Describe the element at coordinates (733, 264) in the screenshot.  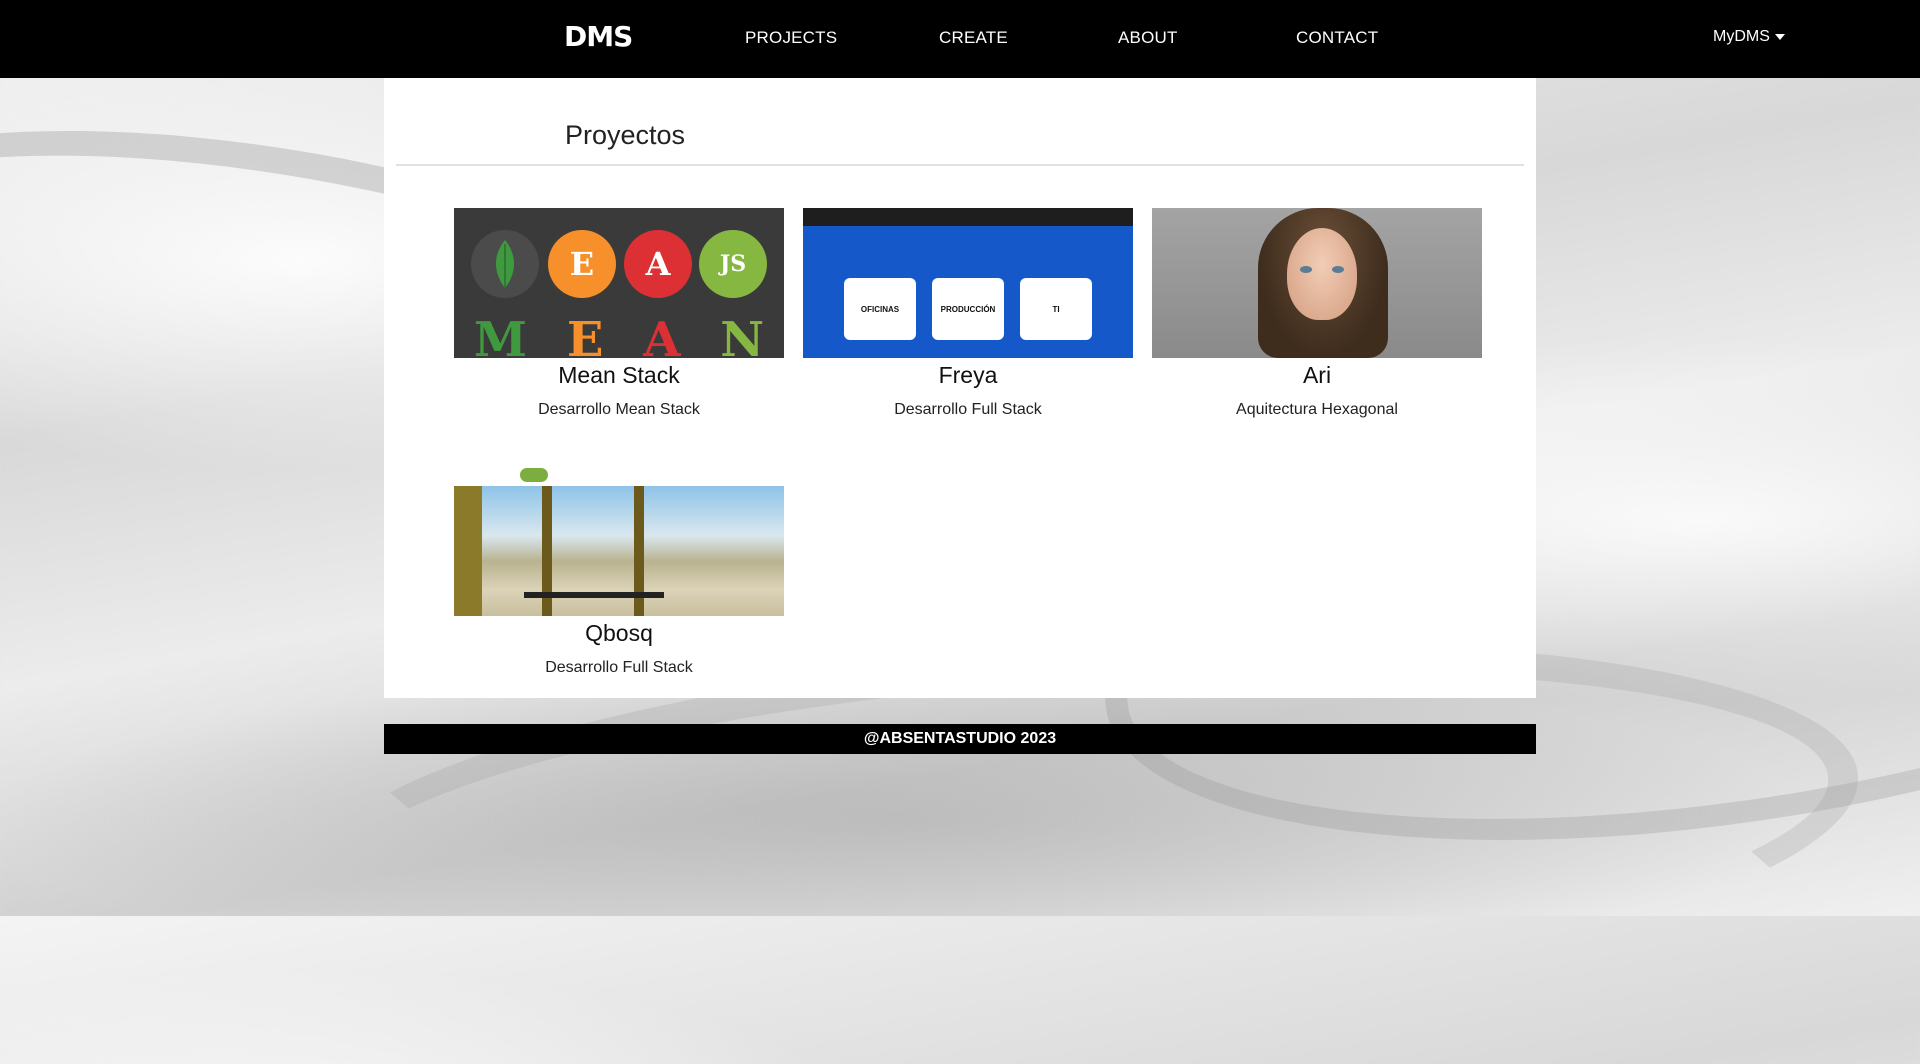
I see `nodejs-icon: JS` at that location.